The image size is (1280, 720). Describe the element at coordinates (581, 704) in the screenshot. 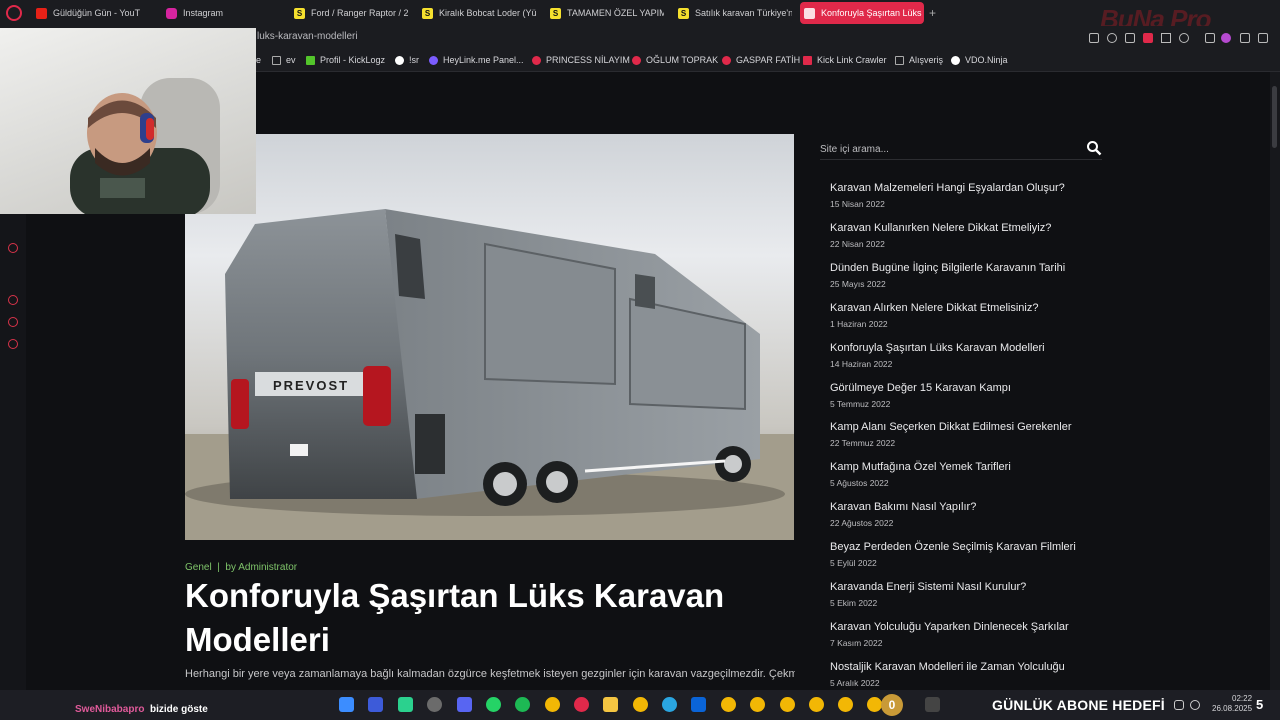

I see `opera-icon` at that location.